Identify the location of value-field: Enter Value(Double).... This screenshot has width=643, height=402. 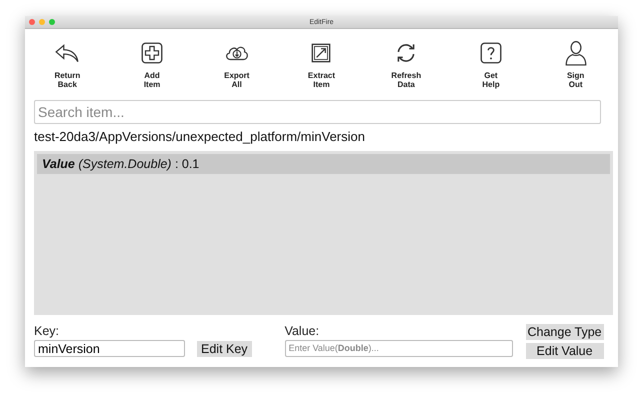
(398, 348).